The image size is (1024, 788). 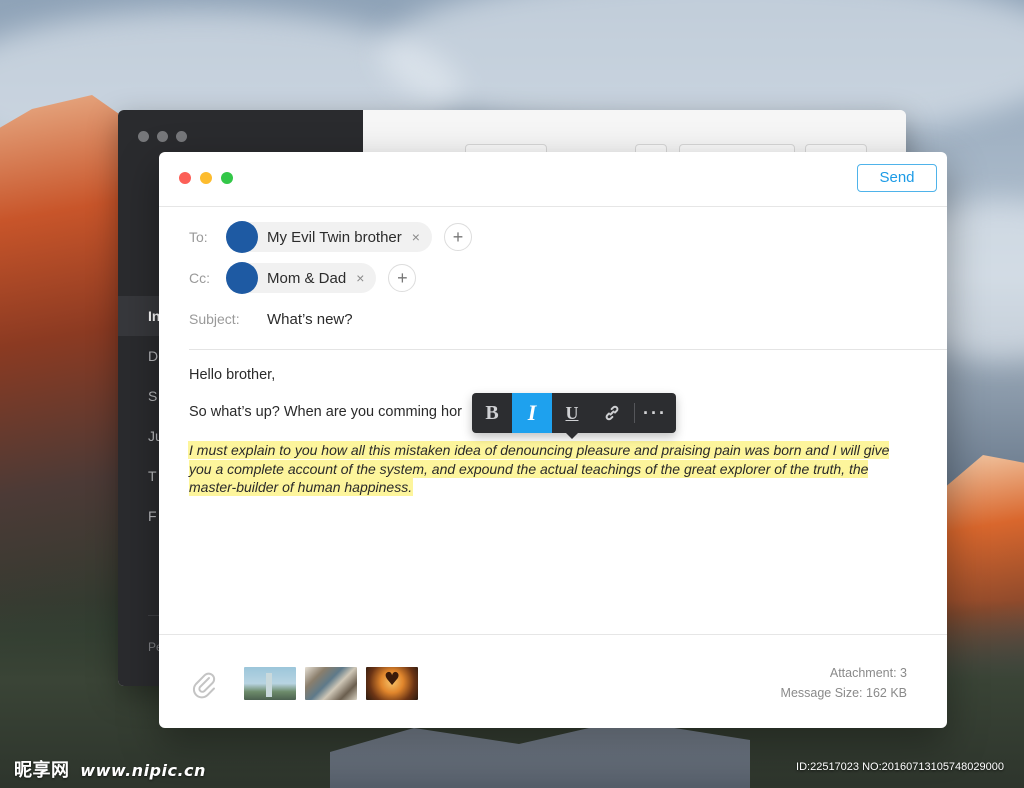 I want to click on watermark-id: ID:22517023 NO:20160713105748029000, so click(x=900, y=767).